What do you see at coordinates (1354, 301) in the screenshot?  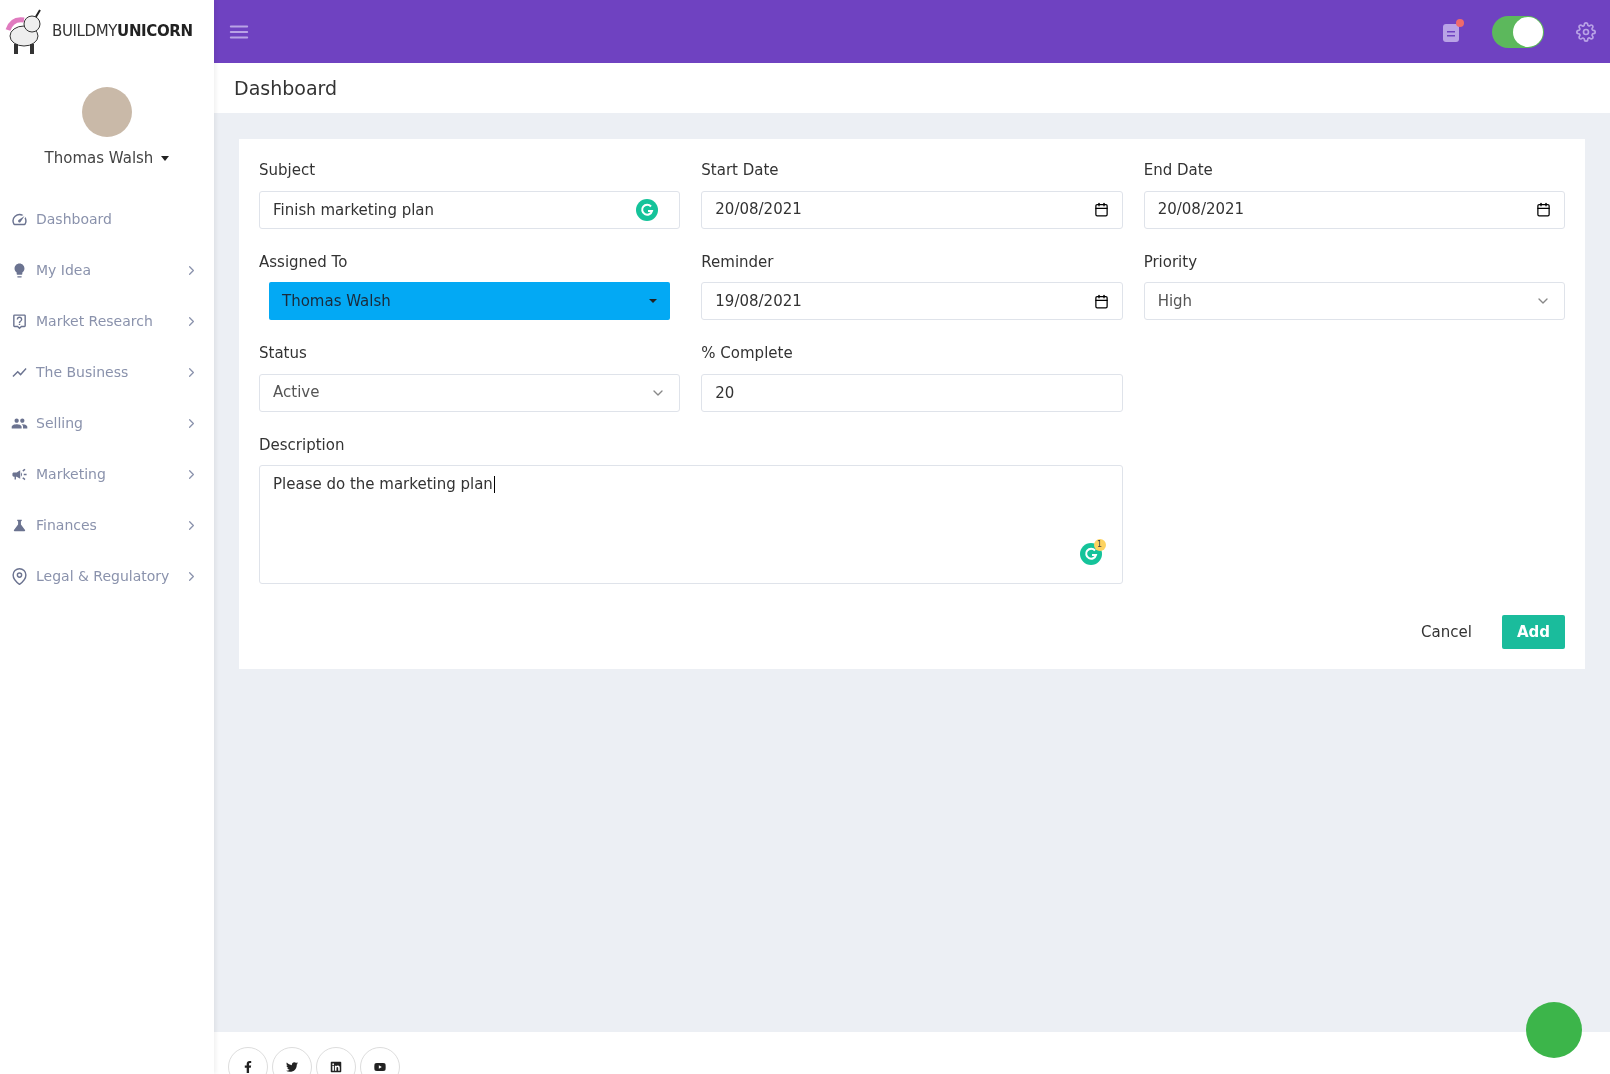 I see `select-field: High` at bounding box center [1354, 301].